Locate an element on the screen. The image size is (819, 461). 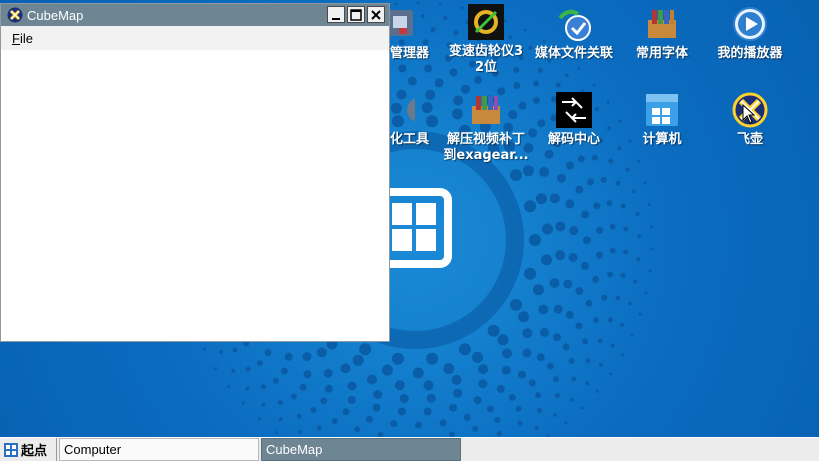
decoder-icon is located at coordinates (574, 110).